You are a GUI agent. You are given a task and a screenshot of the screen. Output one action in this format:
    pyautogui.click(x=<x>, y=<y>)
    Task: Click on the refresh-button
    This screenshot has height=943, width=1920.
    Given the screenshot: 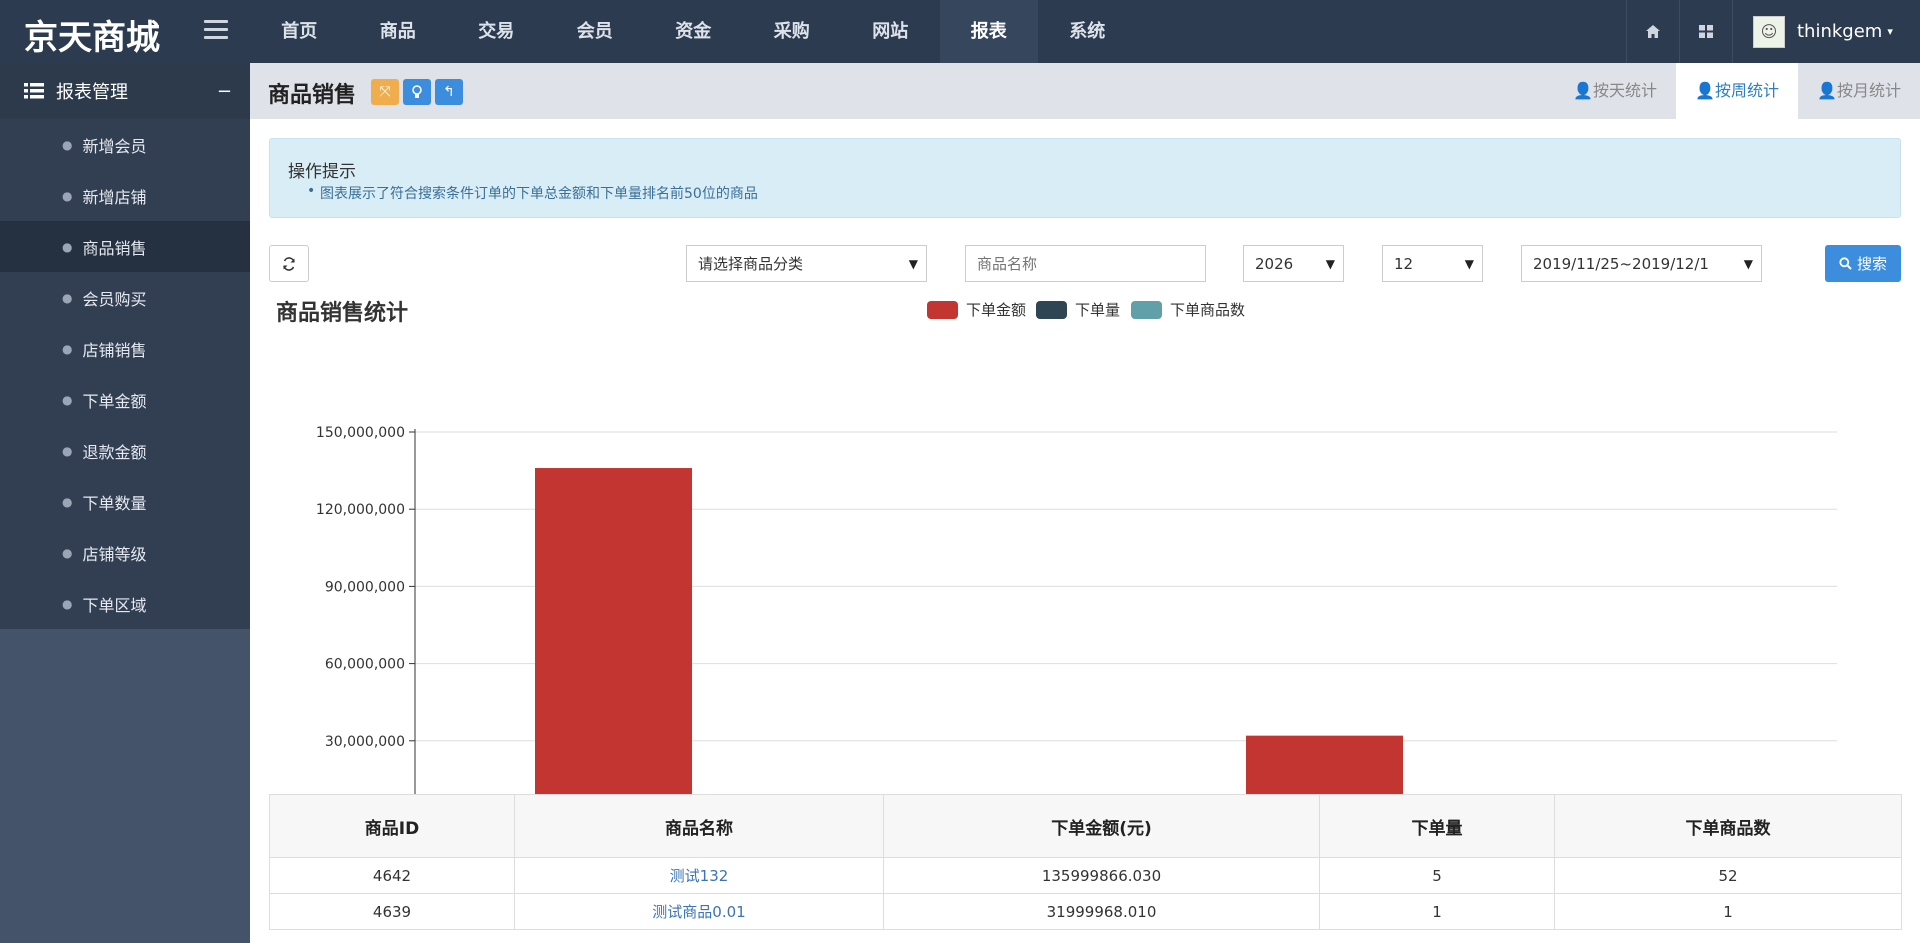 What is the action you would take?
    pyautogui.click(x=289, y=263)
    